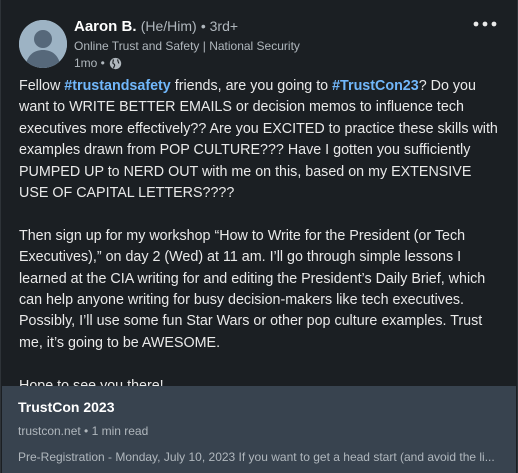  I want to click on more-horizontal-icon, so click(485, 24).